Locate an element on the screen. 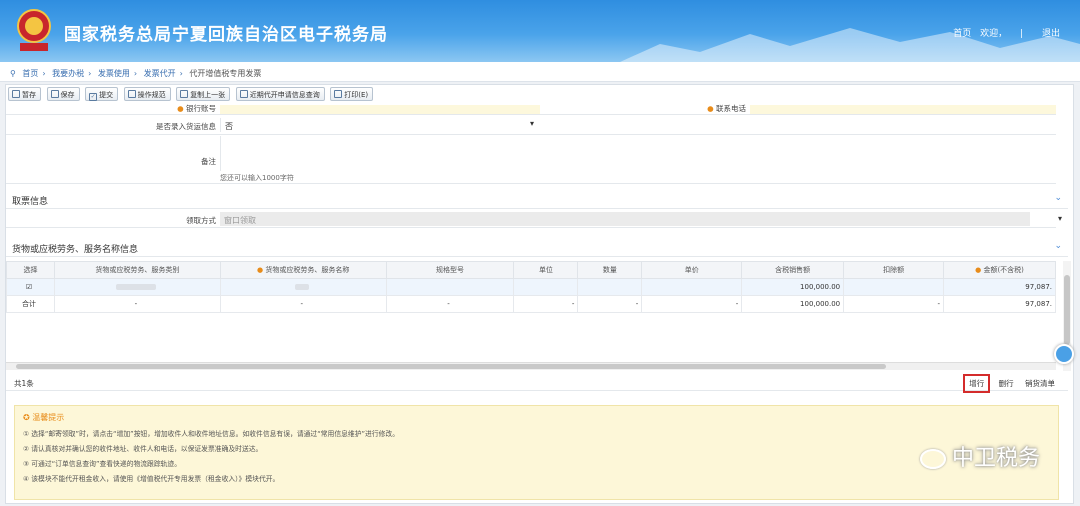 The image size is (1080, 506). pager: 共1条 增行 删行 销货清单 is located at coordinates (537, 383).